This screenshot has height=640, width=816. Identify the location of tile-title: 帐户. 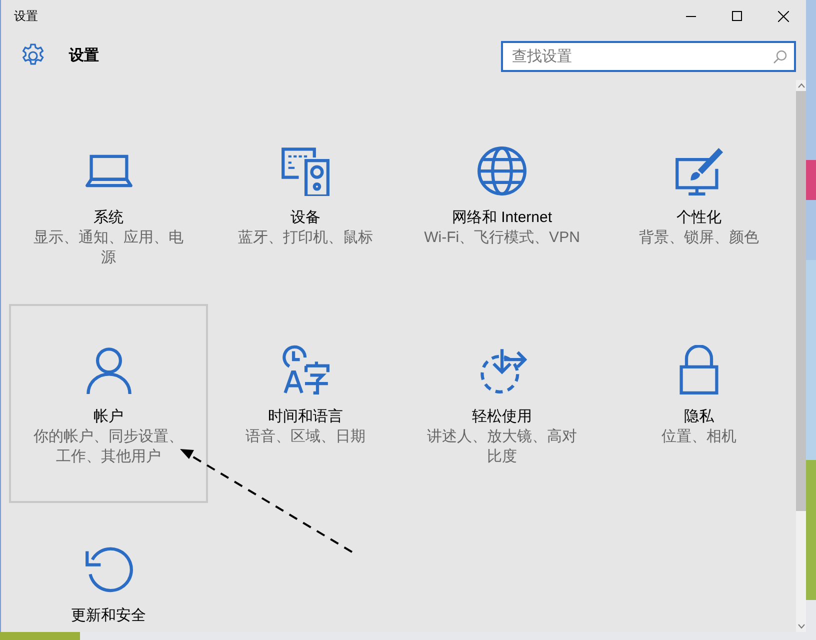
(109, 417).